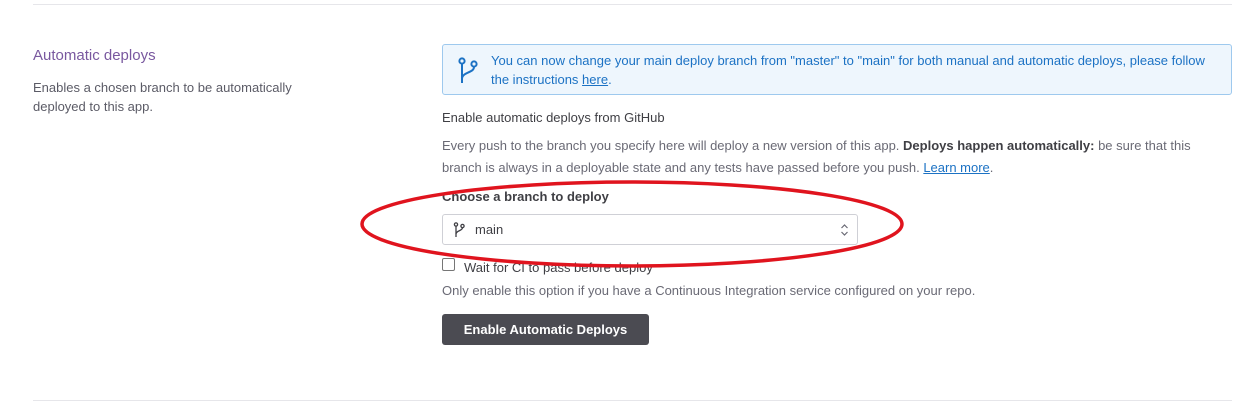 This screenshot has width=1252, height=407. Describe the element at coordinates (837, 267) in the screenshot. I see `ci-option-row: Wait for CI to pass before deploy` at that location.